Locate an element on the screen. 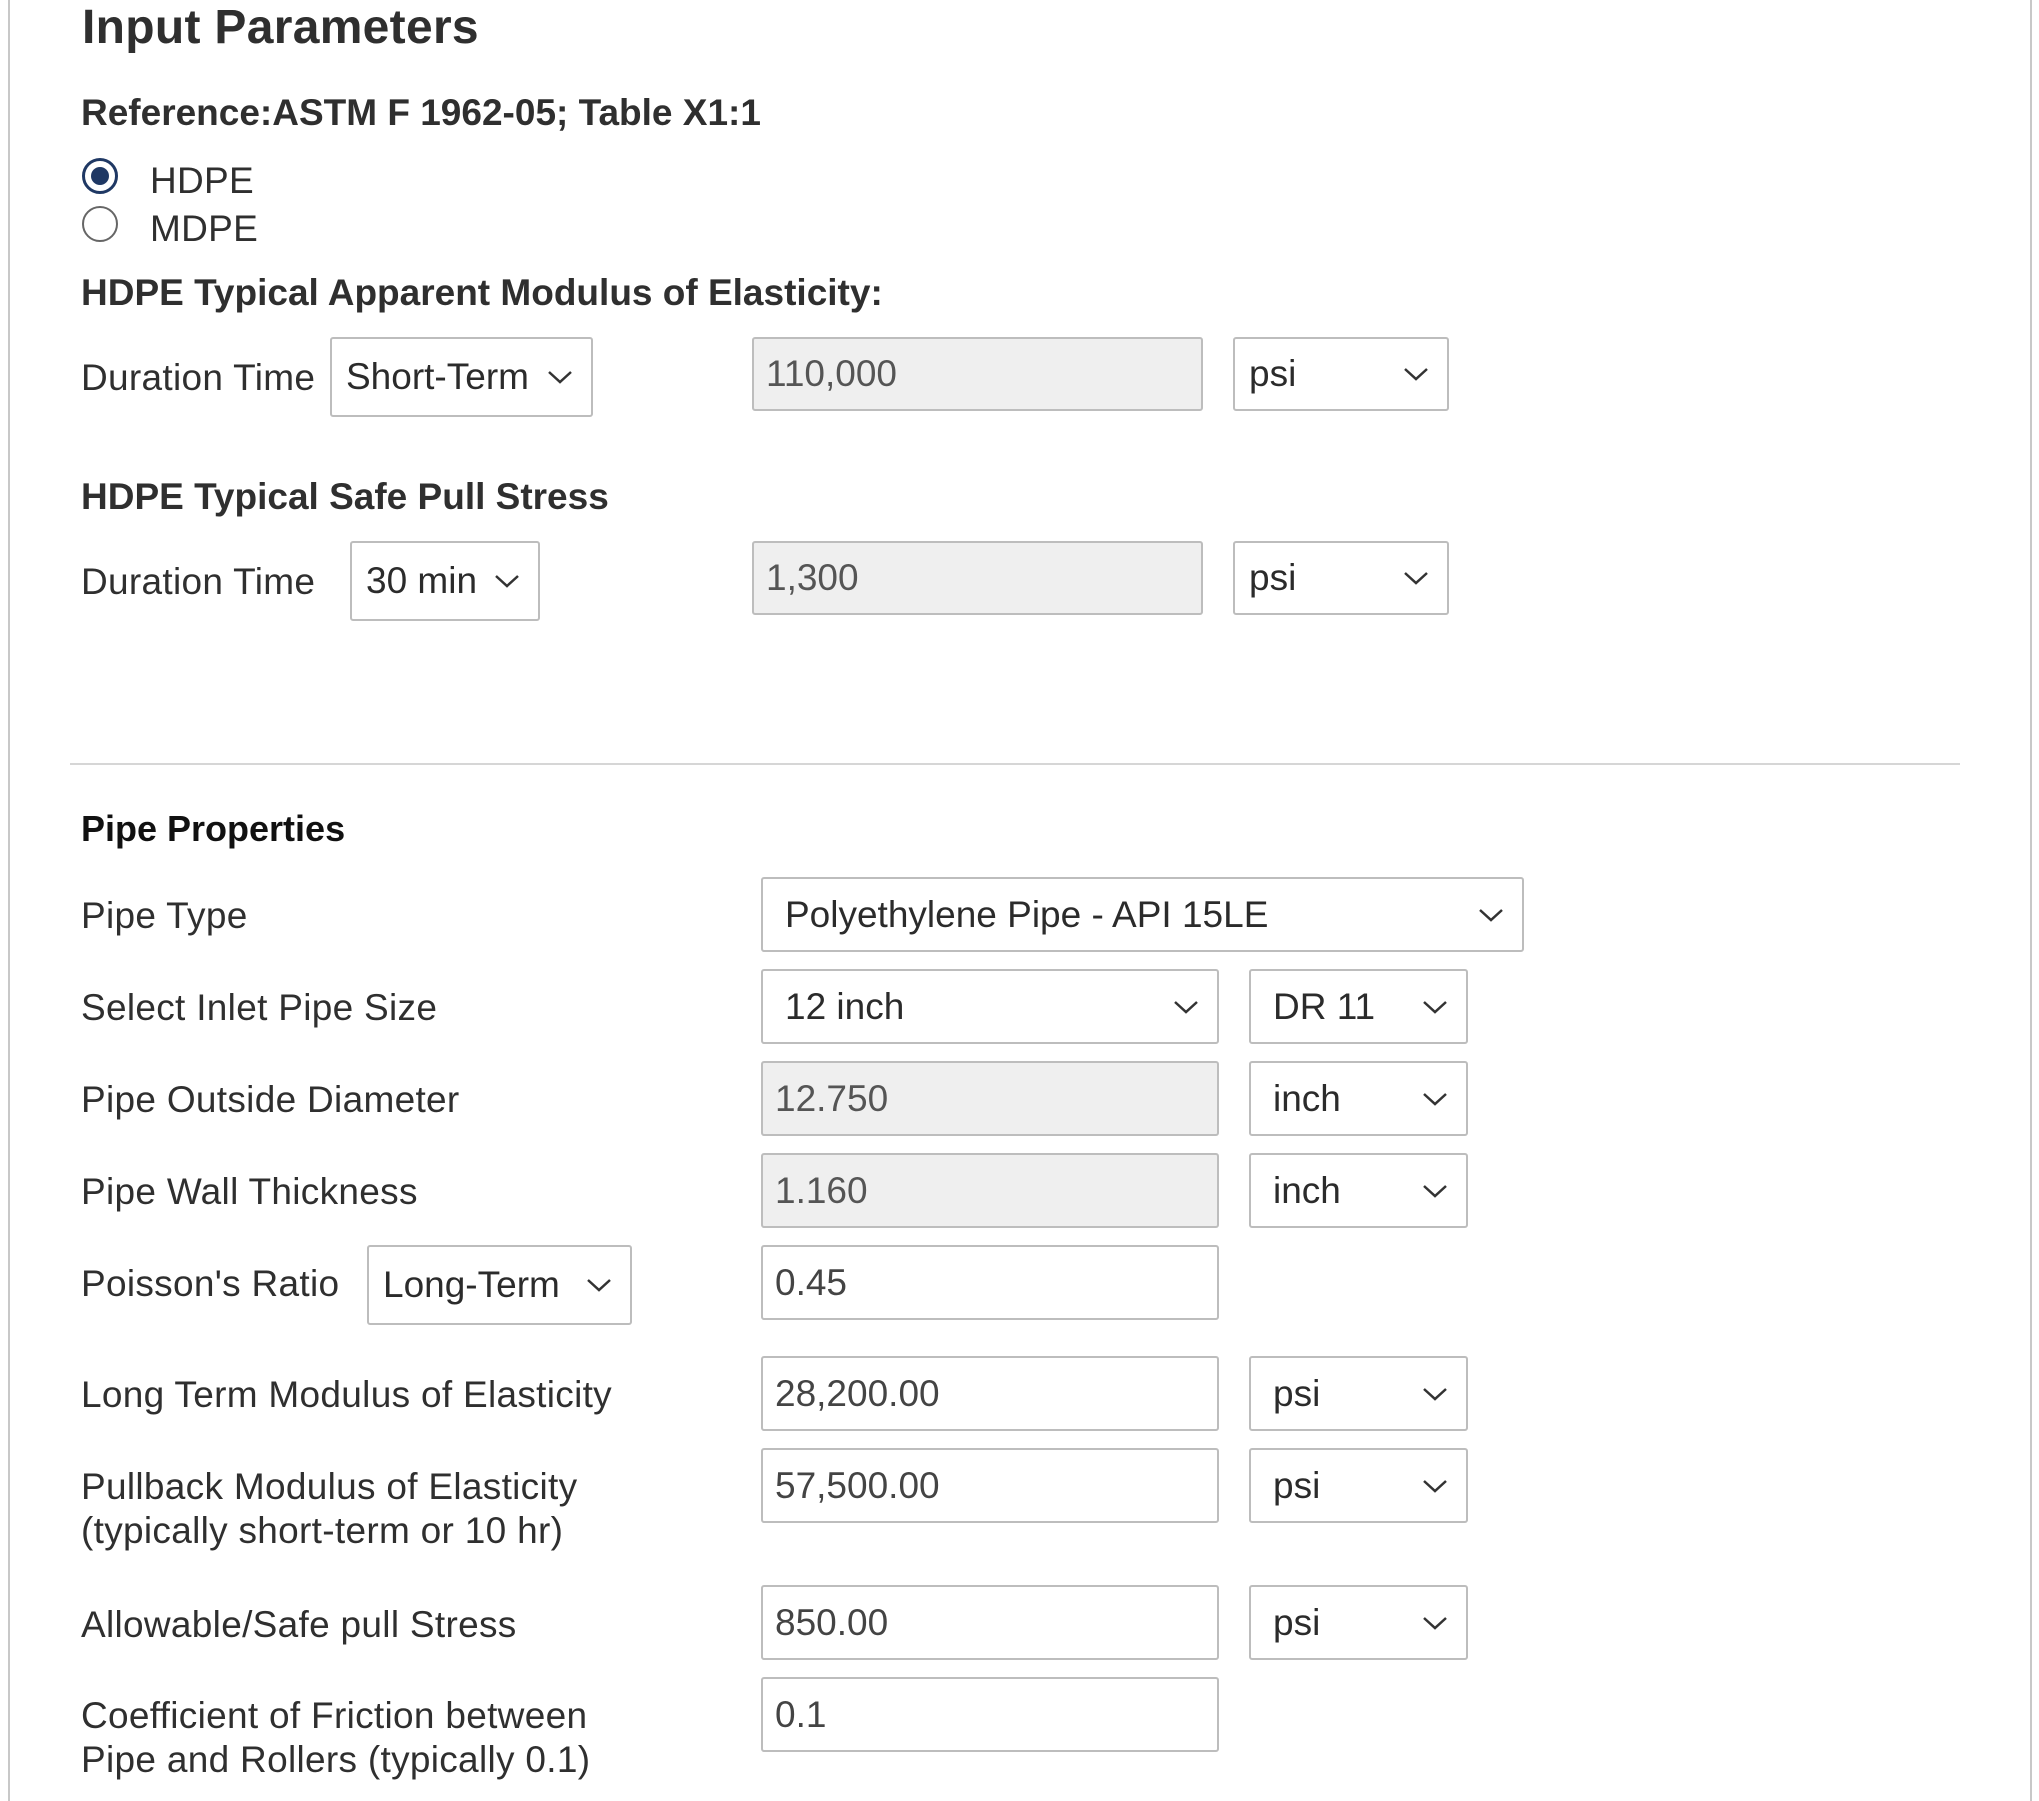 Image resolution: width=2039 pixels, height=1801 pixels. modulus-value: 110,000 is located at coordinates (831, 373).